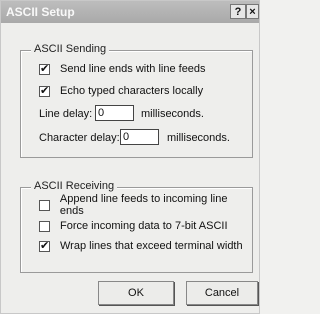 This screenshot has height=314, width=320. Describe the element at coordinates (70, 49) in the screenshot. I see `ascii-sending-legend: ASCII Sending` at that location.